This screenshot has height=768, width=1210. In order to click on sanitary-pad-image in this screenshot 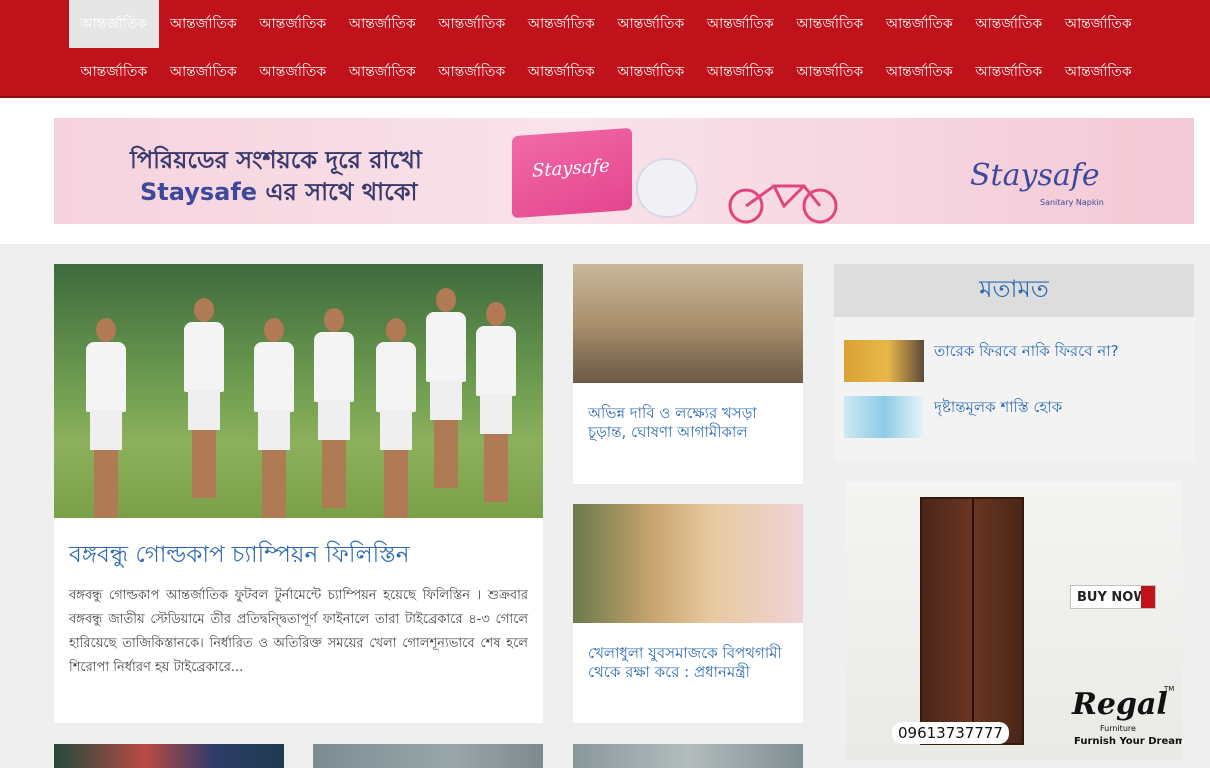, I will do `click(667, 188)`.